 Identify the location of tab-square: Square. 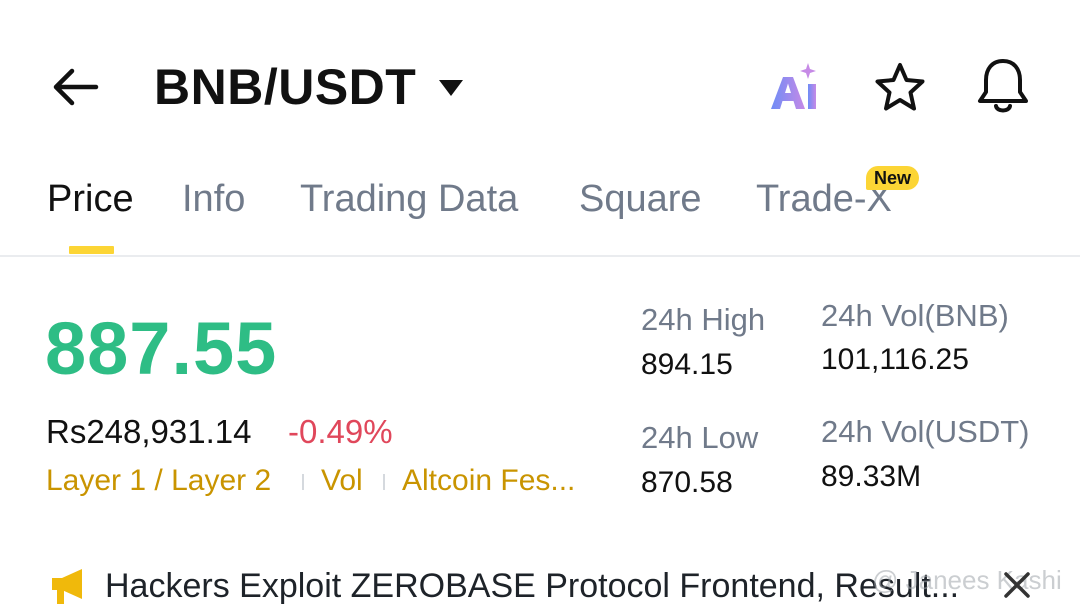
(640, 199).